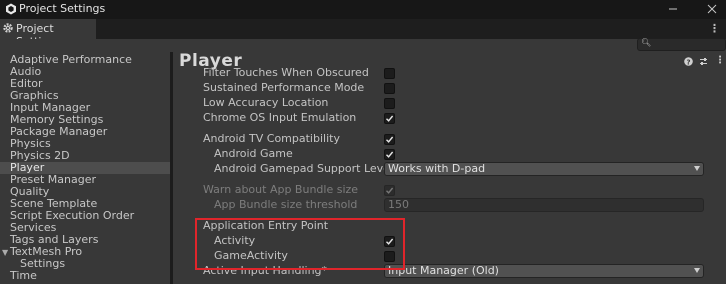 The height and width of the screenshot is (284, 726). Describe the element at coordinates (8, 28) in the screenshot. I see `gear-icon` at that location.